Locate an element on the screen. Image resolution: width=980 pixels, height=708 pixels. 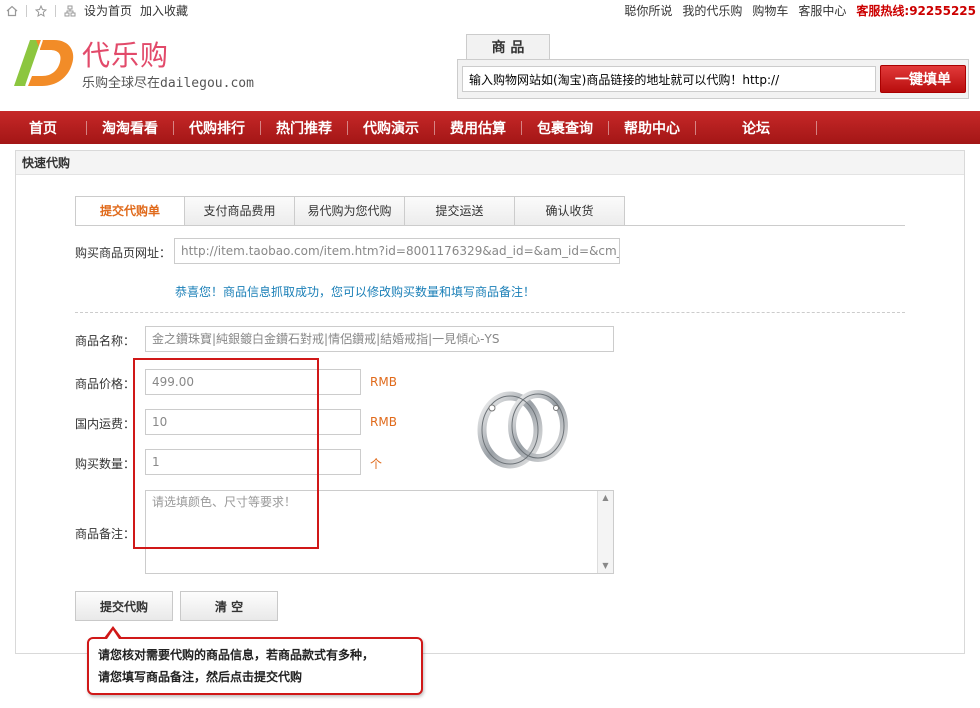
add-favorite-link: 加入收藏 is located at coordinates (164, 10).